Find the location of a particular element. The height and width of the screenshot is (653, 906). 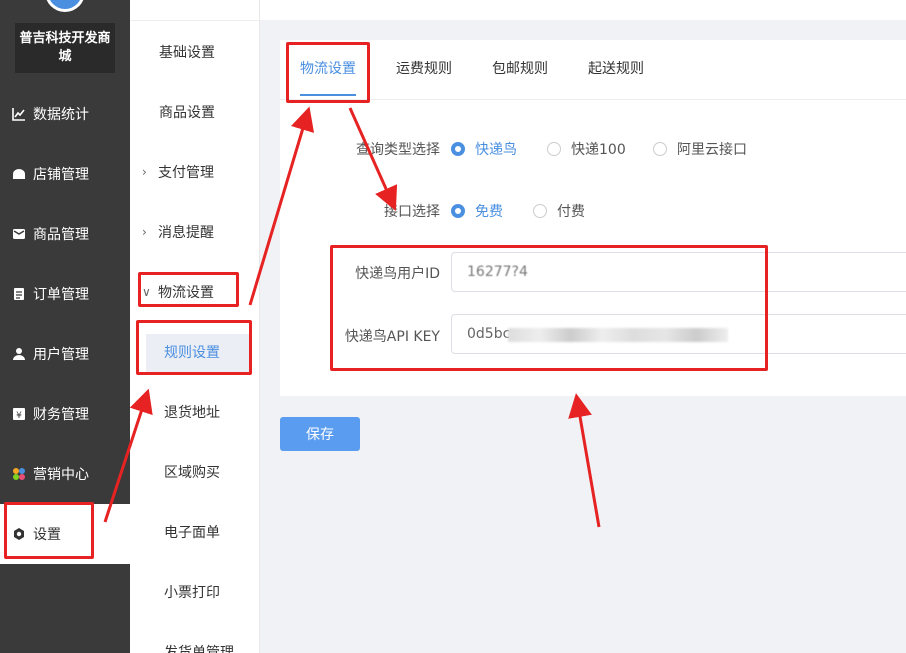

submenu-item-notify: › 消息提醒 is located at coordinates (195, 232).